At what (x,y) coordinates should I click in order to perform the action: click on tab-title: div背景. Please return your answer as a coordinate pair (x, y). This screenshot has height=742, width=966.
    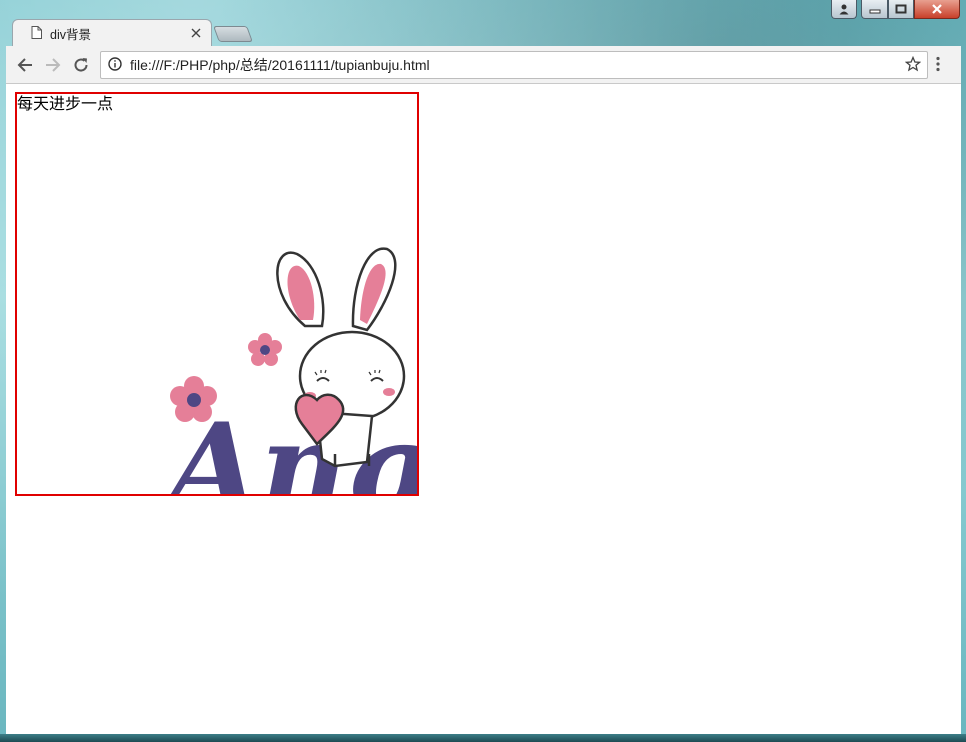
    Looking at the image, I should click on (70, 35).